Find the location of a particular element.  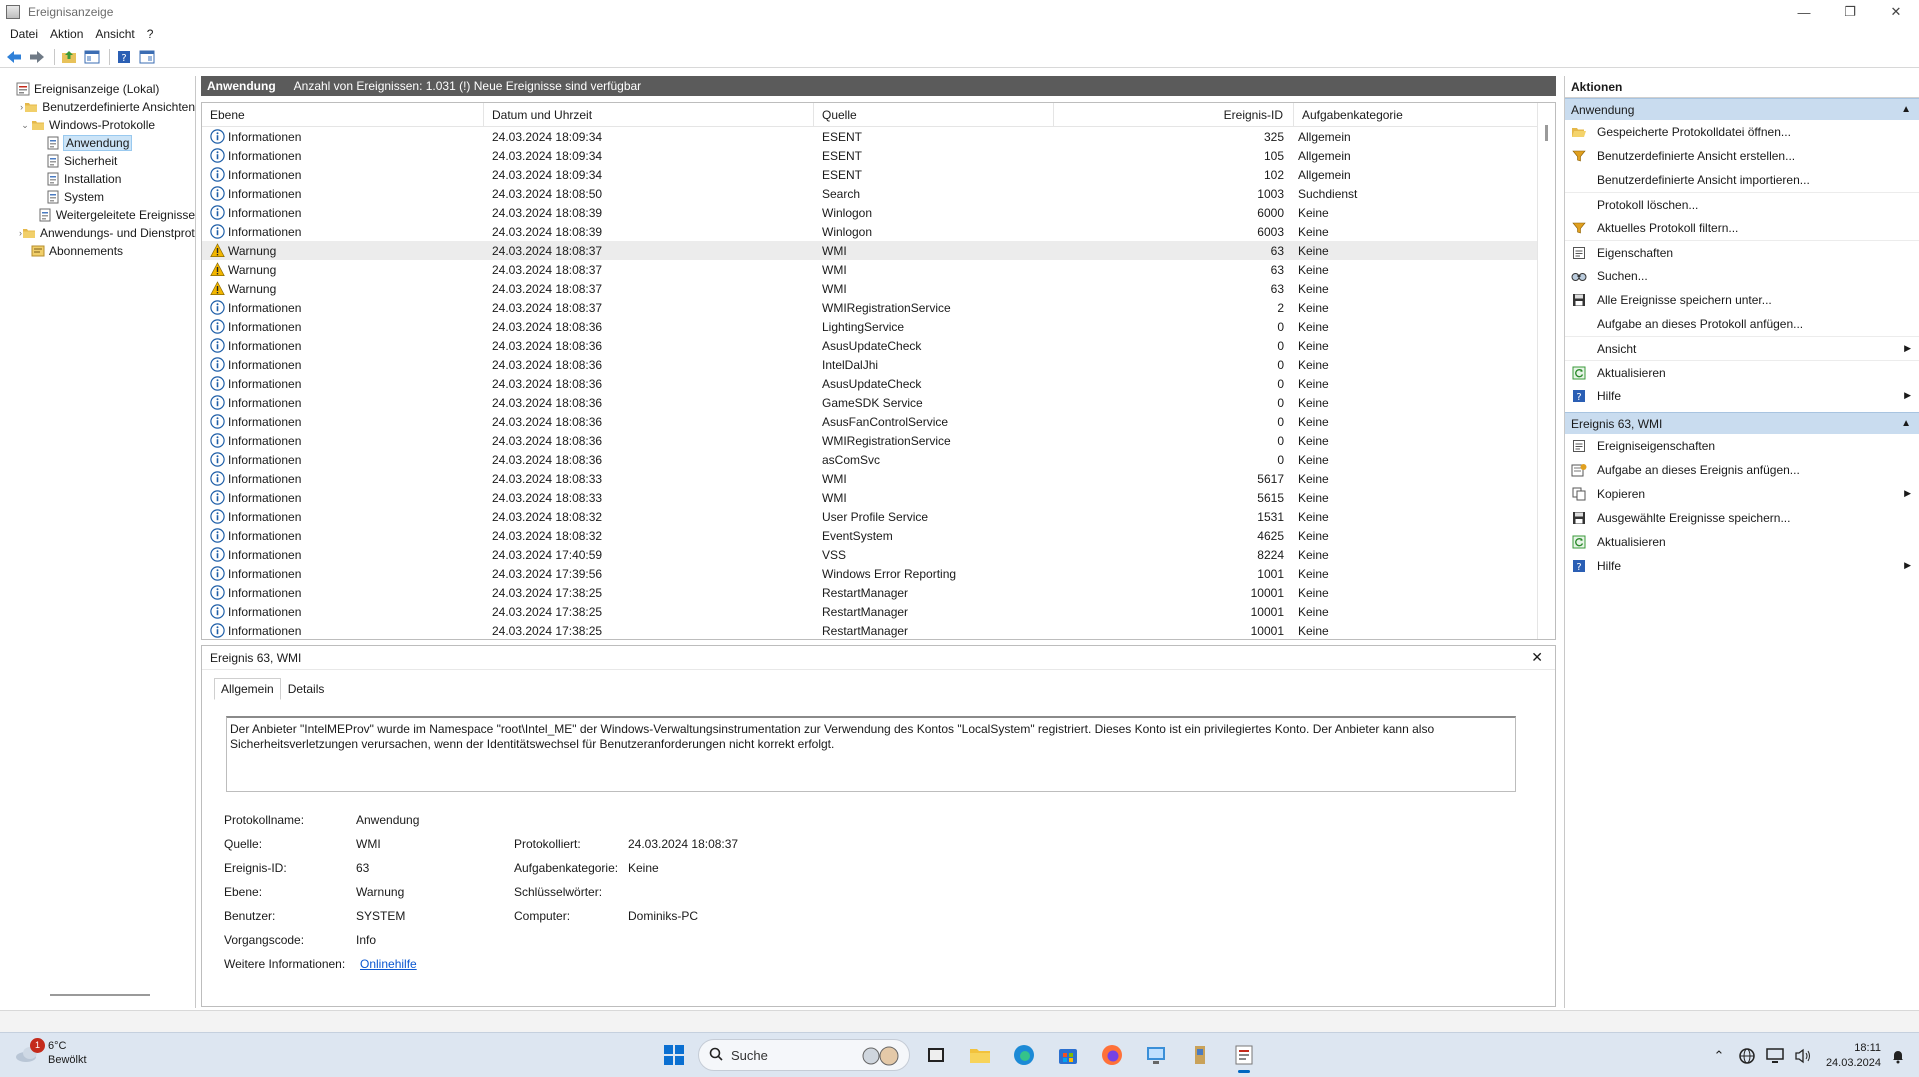

event-list-scrollbar is located at coordinates (1546, 371).